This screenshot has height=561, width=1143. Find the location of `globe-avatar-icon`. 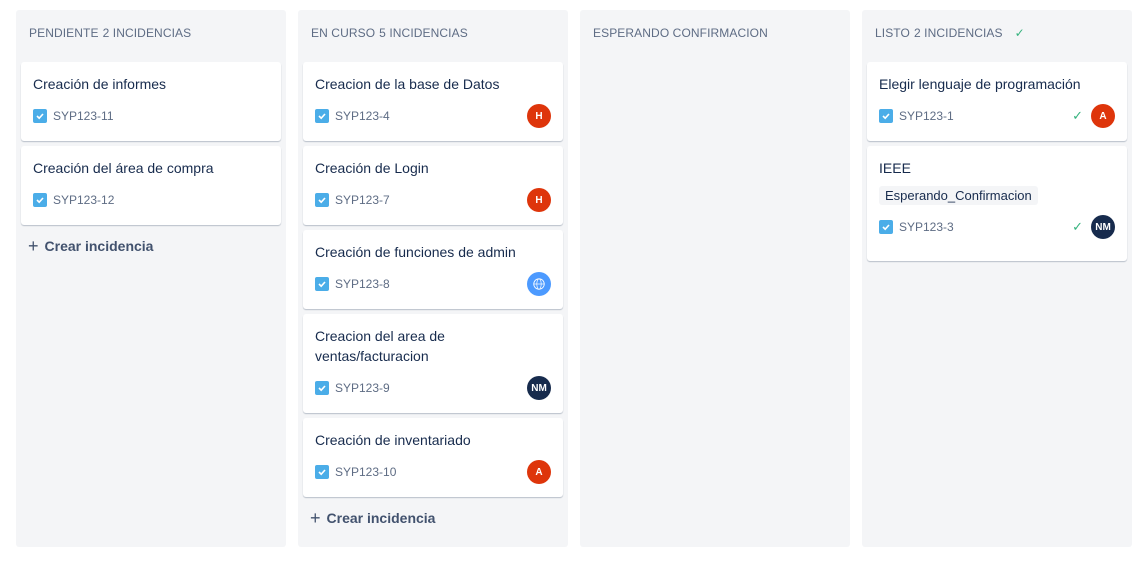

globe-avatar-icon is located at coordinates (539, 284).